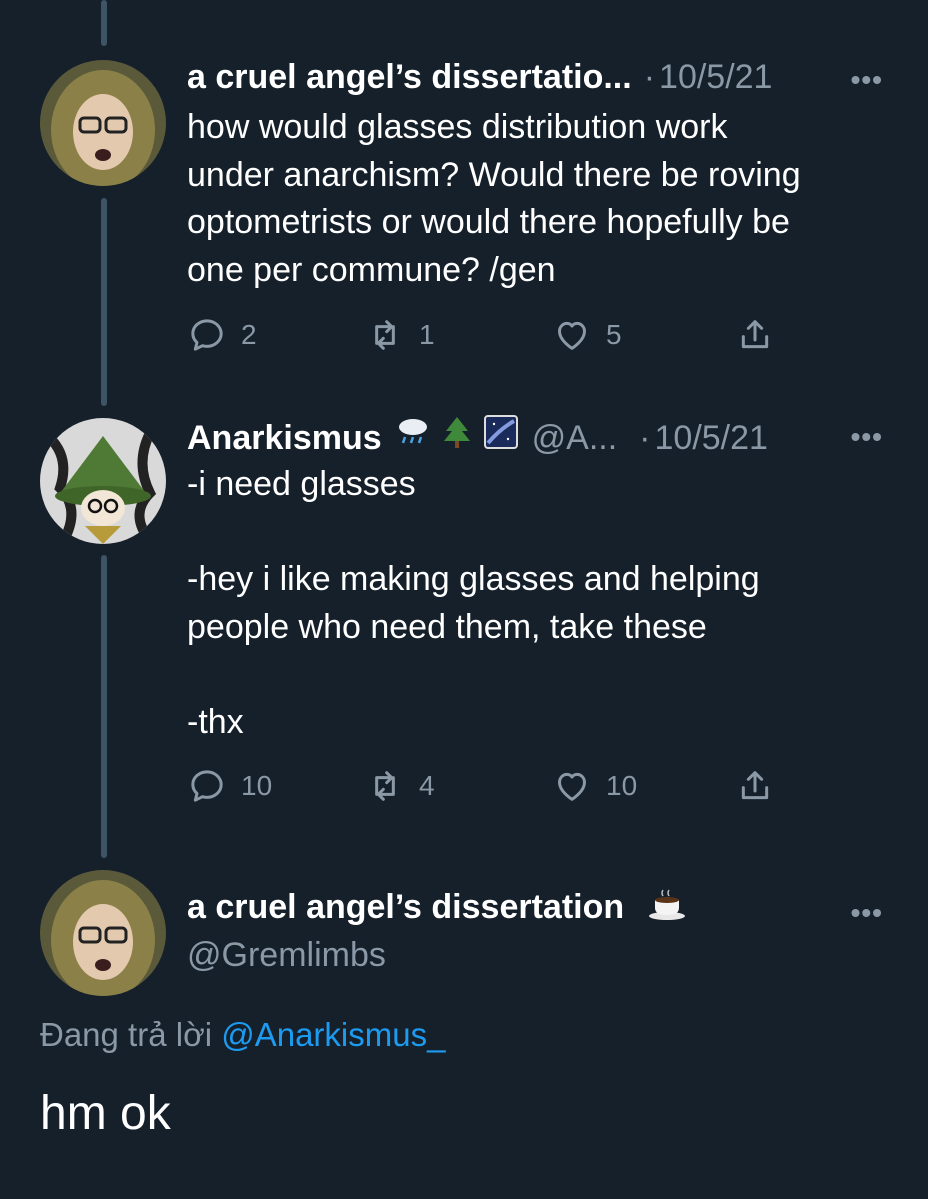 The height and width of the screenshot is (1199, 928). I want to click on main-tweet-text: hm ok, so click(105, 1113).